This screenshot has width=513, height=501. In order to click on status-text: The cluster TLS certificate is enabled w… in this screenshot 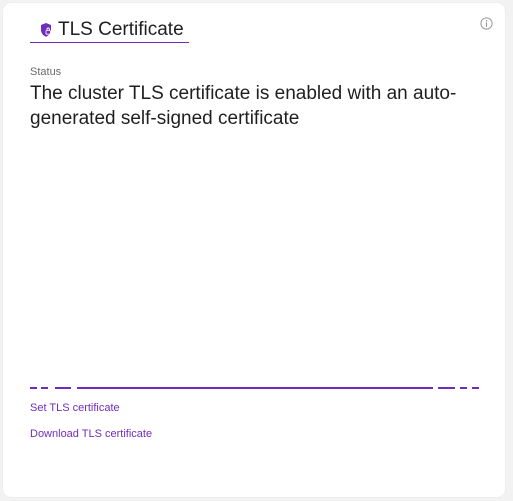, I will do `click(243, 106)`.